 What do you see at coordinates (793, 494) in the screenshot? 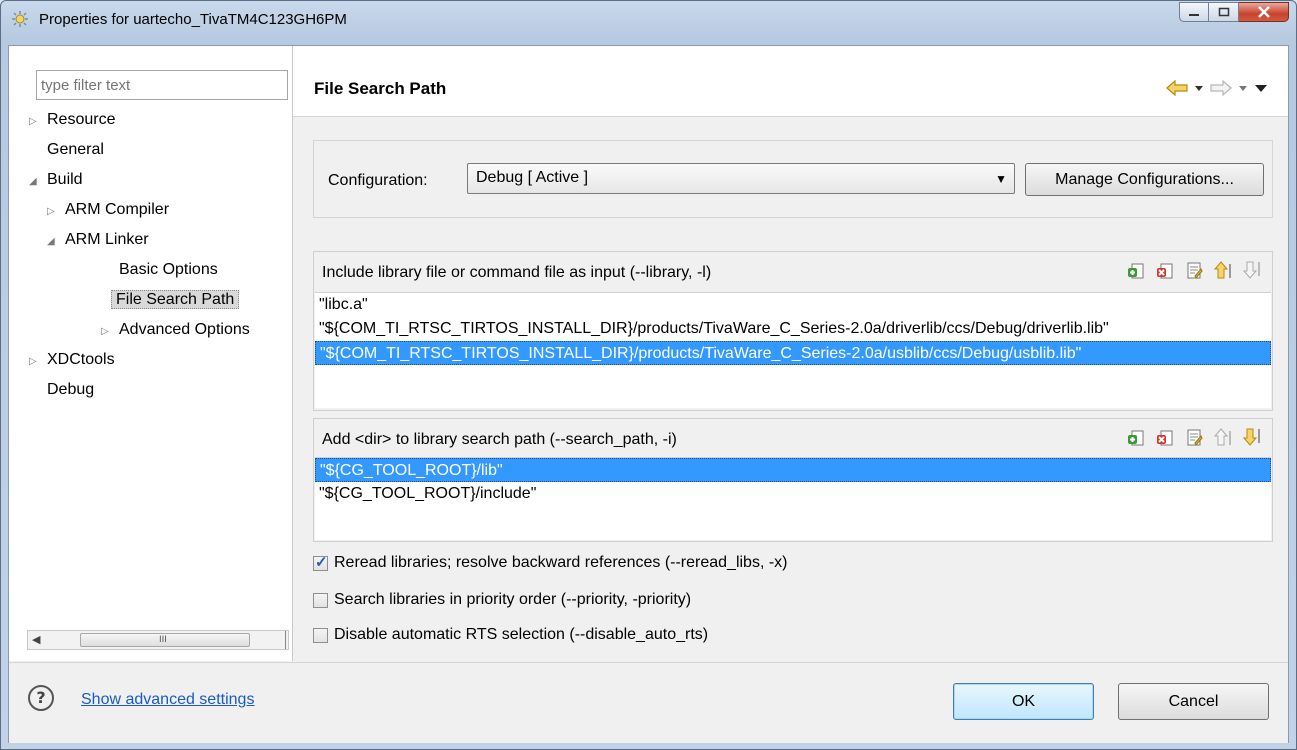
I see `list-item: "${CG_TOOL_ROOT}/include"` at bounding box center [793, 494].